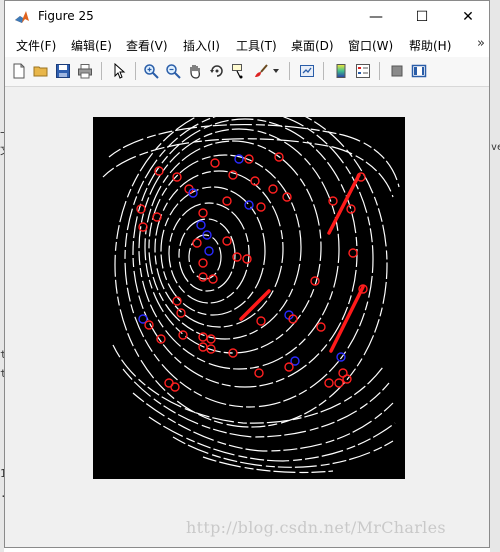 This screenshot has height=552, width=500. Describe the element at coordinates (316, 527) in the screenshot. I see `watermark-text: http://blog.csdn.net/MrCharles` at that location.